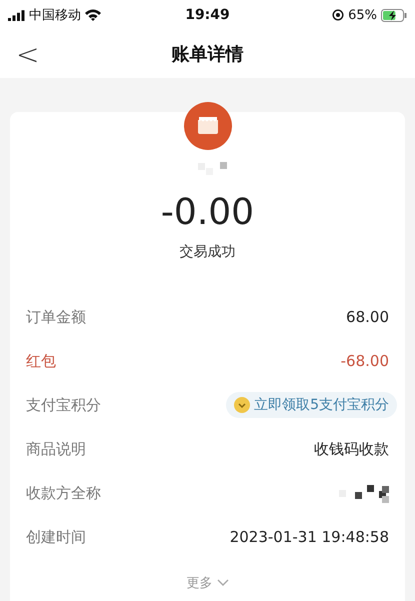  I want to click on row-label: 支付宝积分, so click(63, 405).